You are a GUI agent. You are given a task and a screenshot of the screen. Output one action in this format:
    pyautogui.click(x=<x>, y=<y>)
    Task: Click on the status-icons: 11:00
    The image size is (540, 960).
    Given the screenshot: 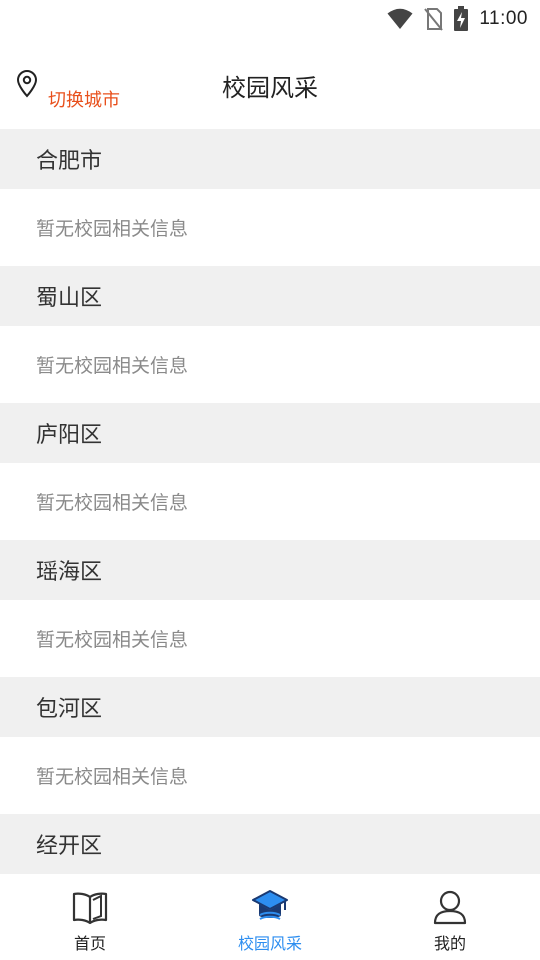 What is the action you would take?
    pyautogui.click(x=457, y=19)
    